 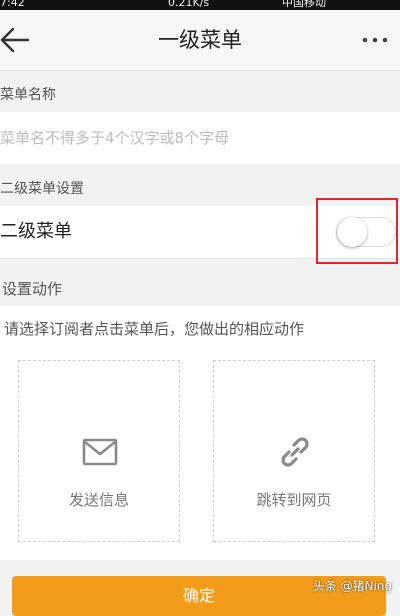 I want to click on send-message-label: 发送信息, so click(x=98, y=500).